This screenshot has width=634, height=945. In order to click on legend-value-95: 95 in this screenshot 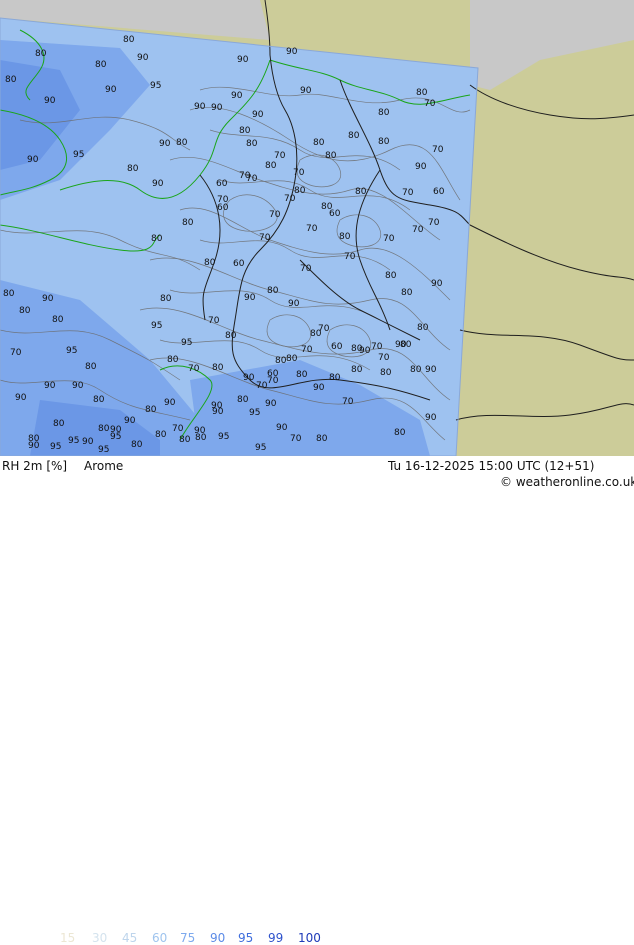, I will do `click(246, 938)`.